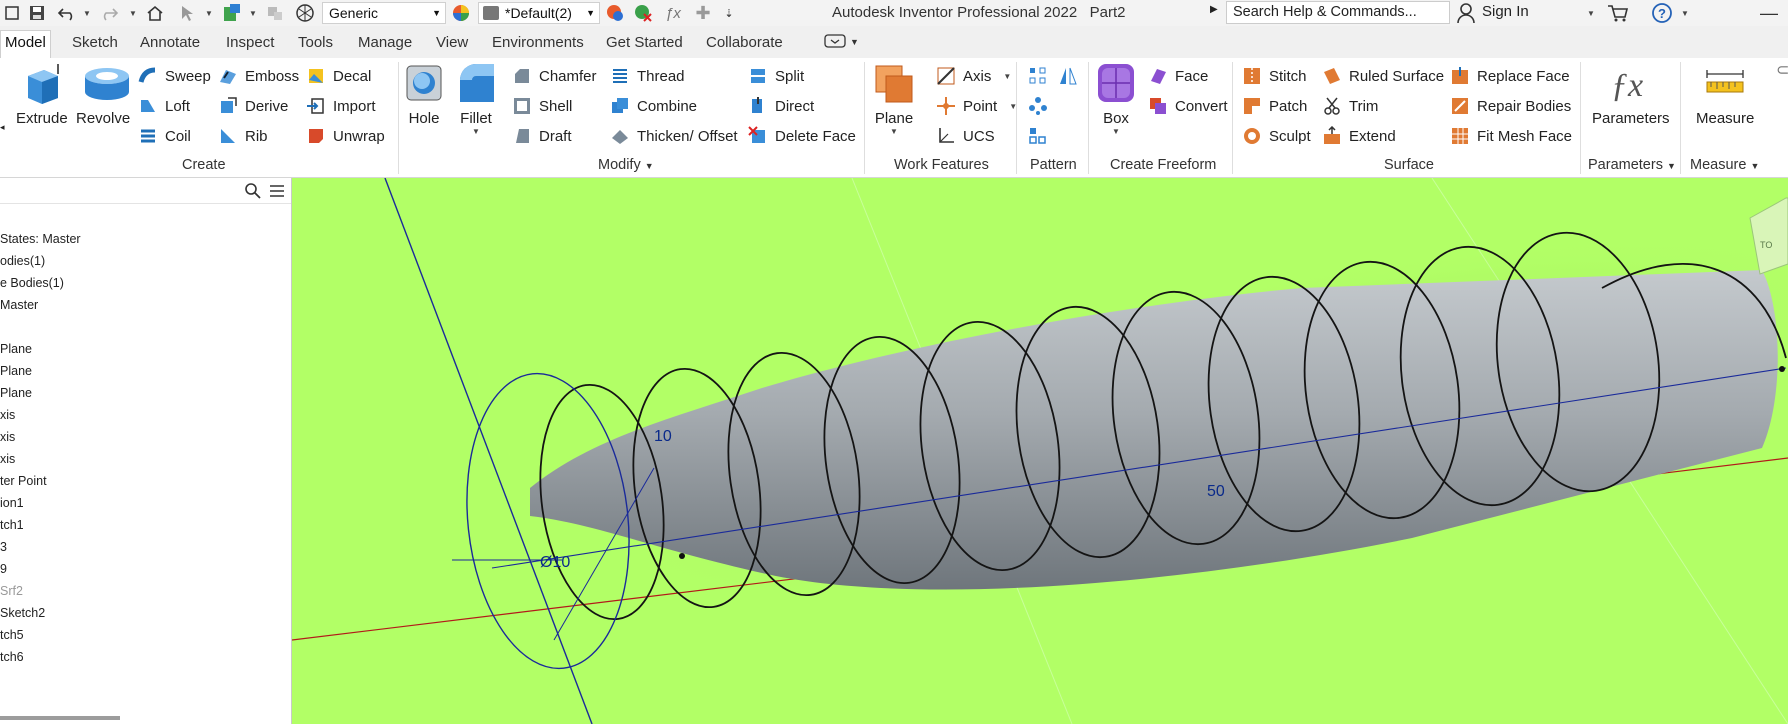 The height and width of the screenshot is (724, 1788). I want to click on browser-tree-item: Sketch2, so click(22, 613).